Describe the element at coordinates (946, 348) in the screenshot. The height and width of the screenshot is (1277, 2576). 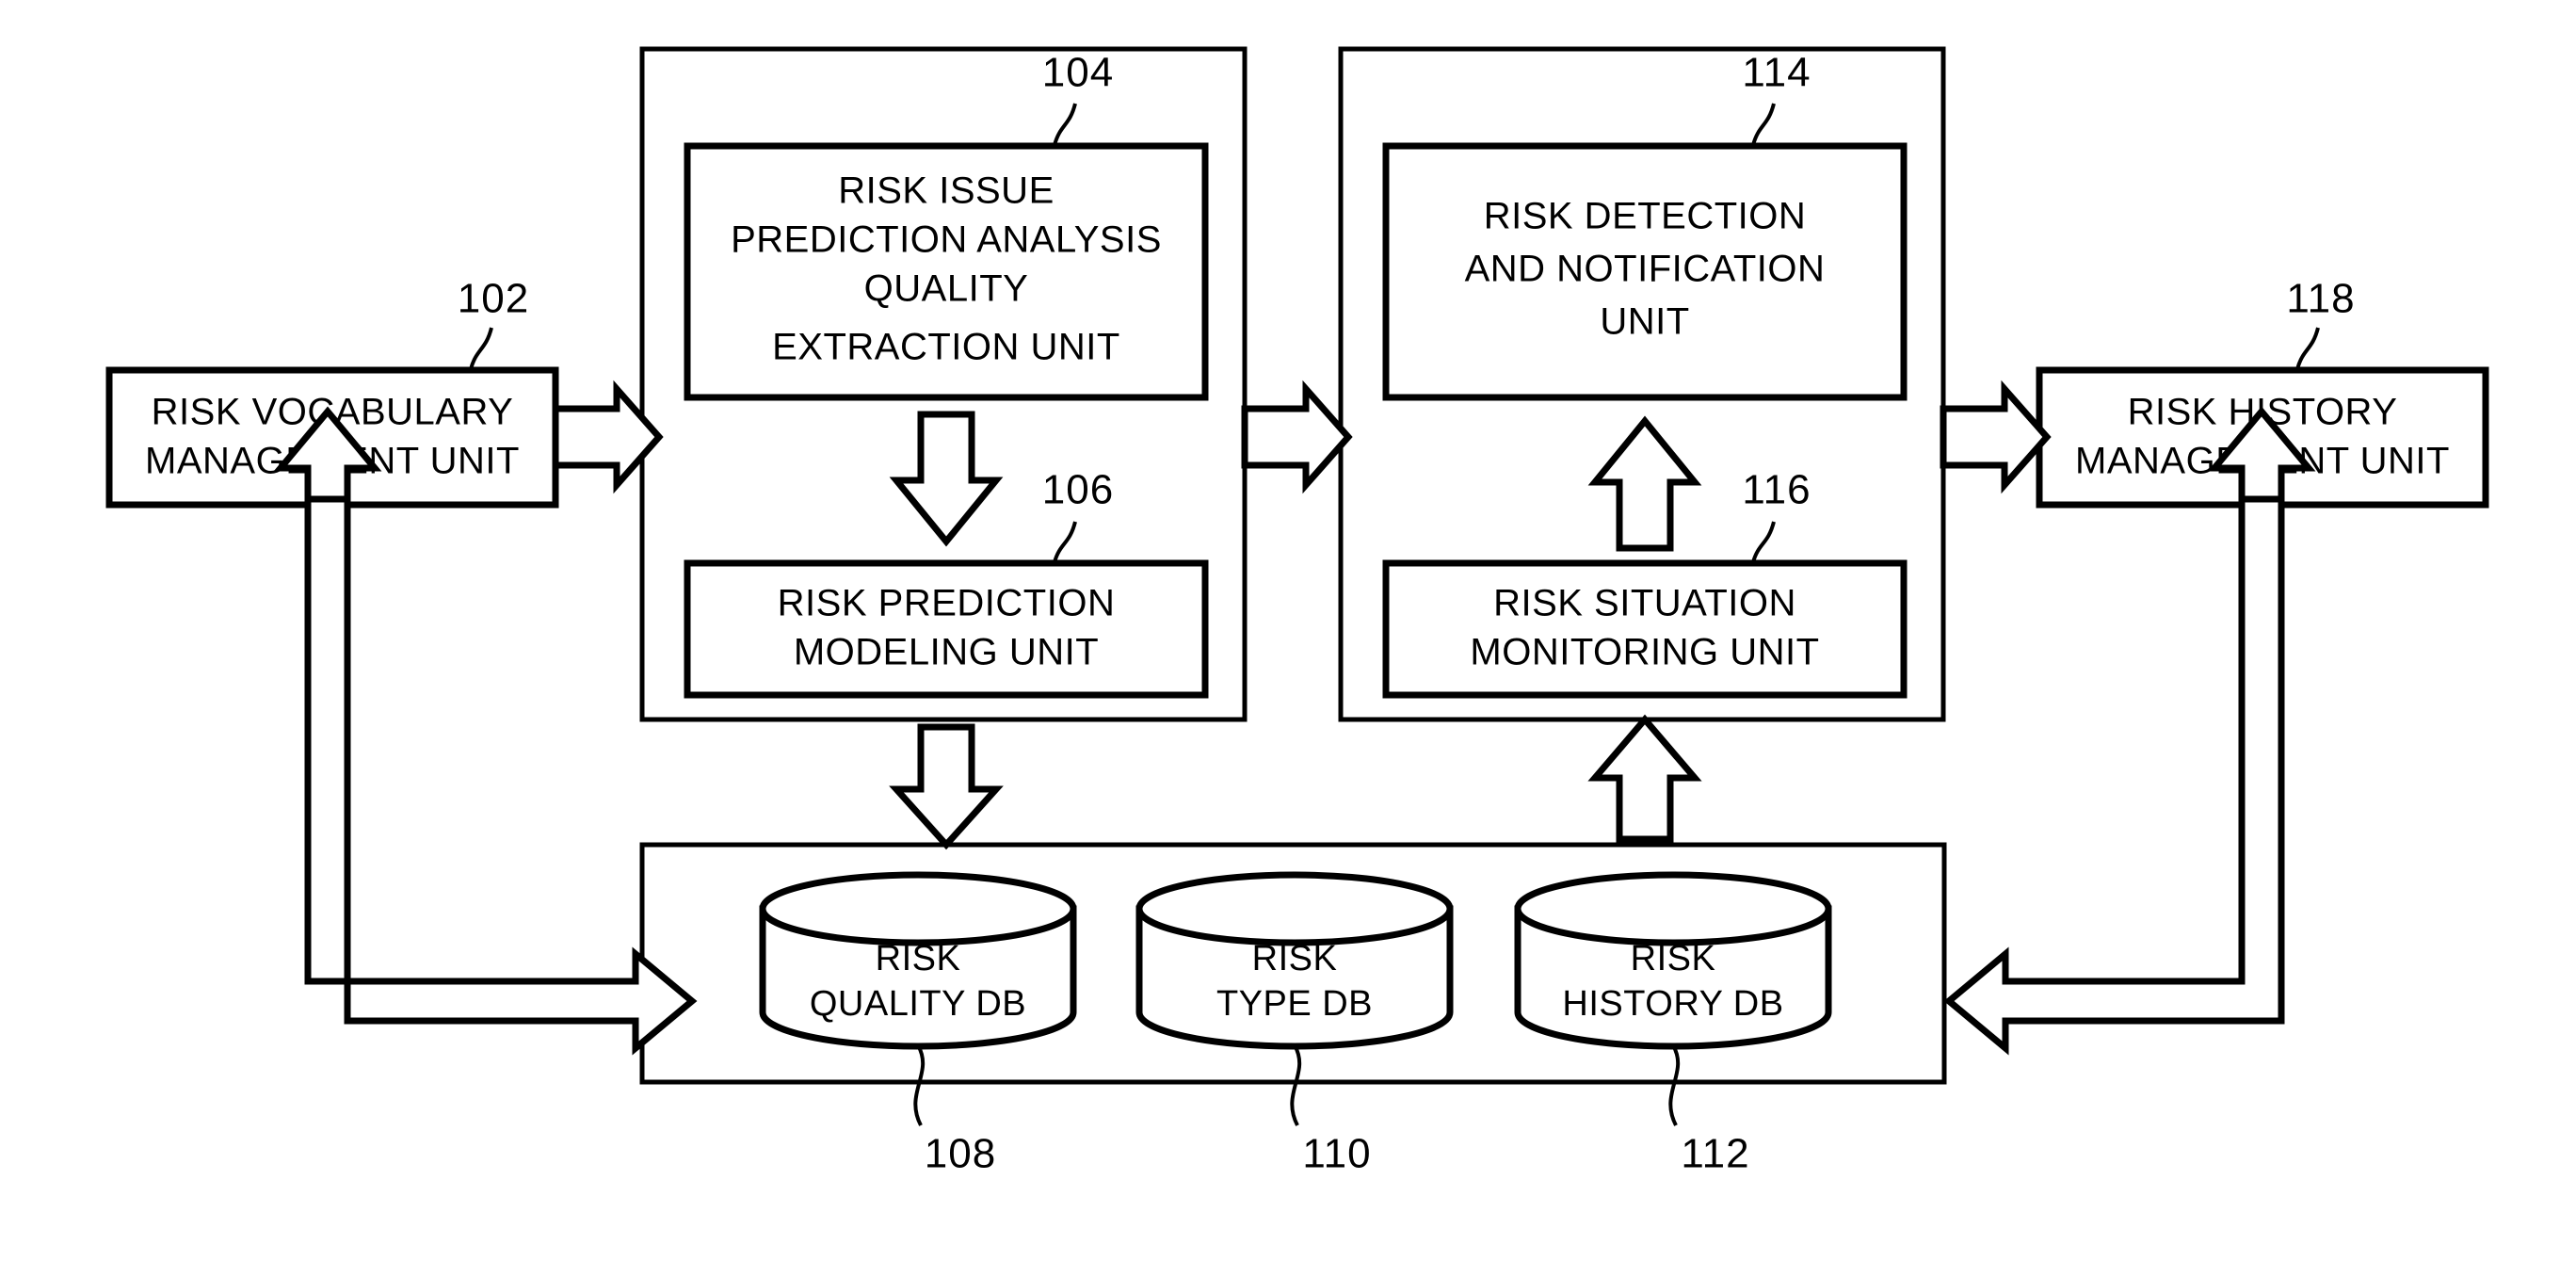
I see `block-104-line-4: EXTRACTION UNIT` at that location.